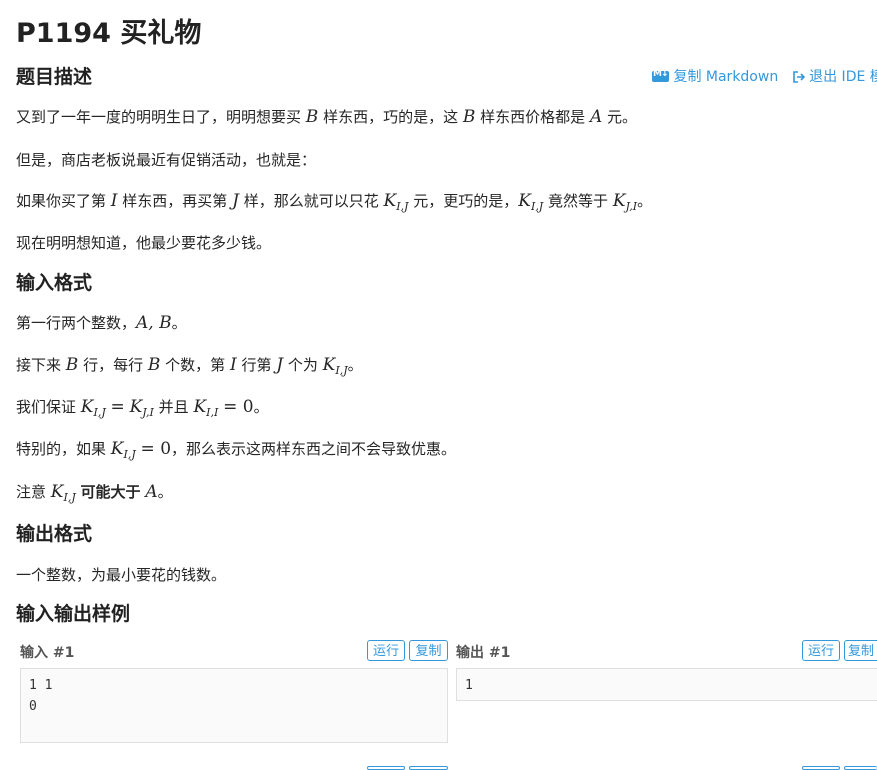 The width and height of the screenshot is (877, 770). What do you see at coordinates (234, 705) in the screenshot?
I see `sample-input-code: 1 1 0` at bounding box center [234, 705].